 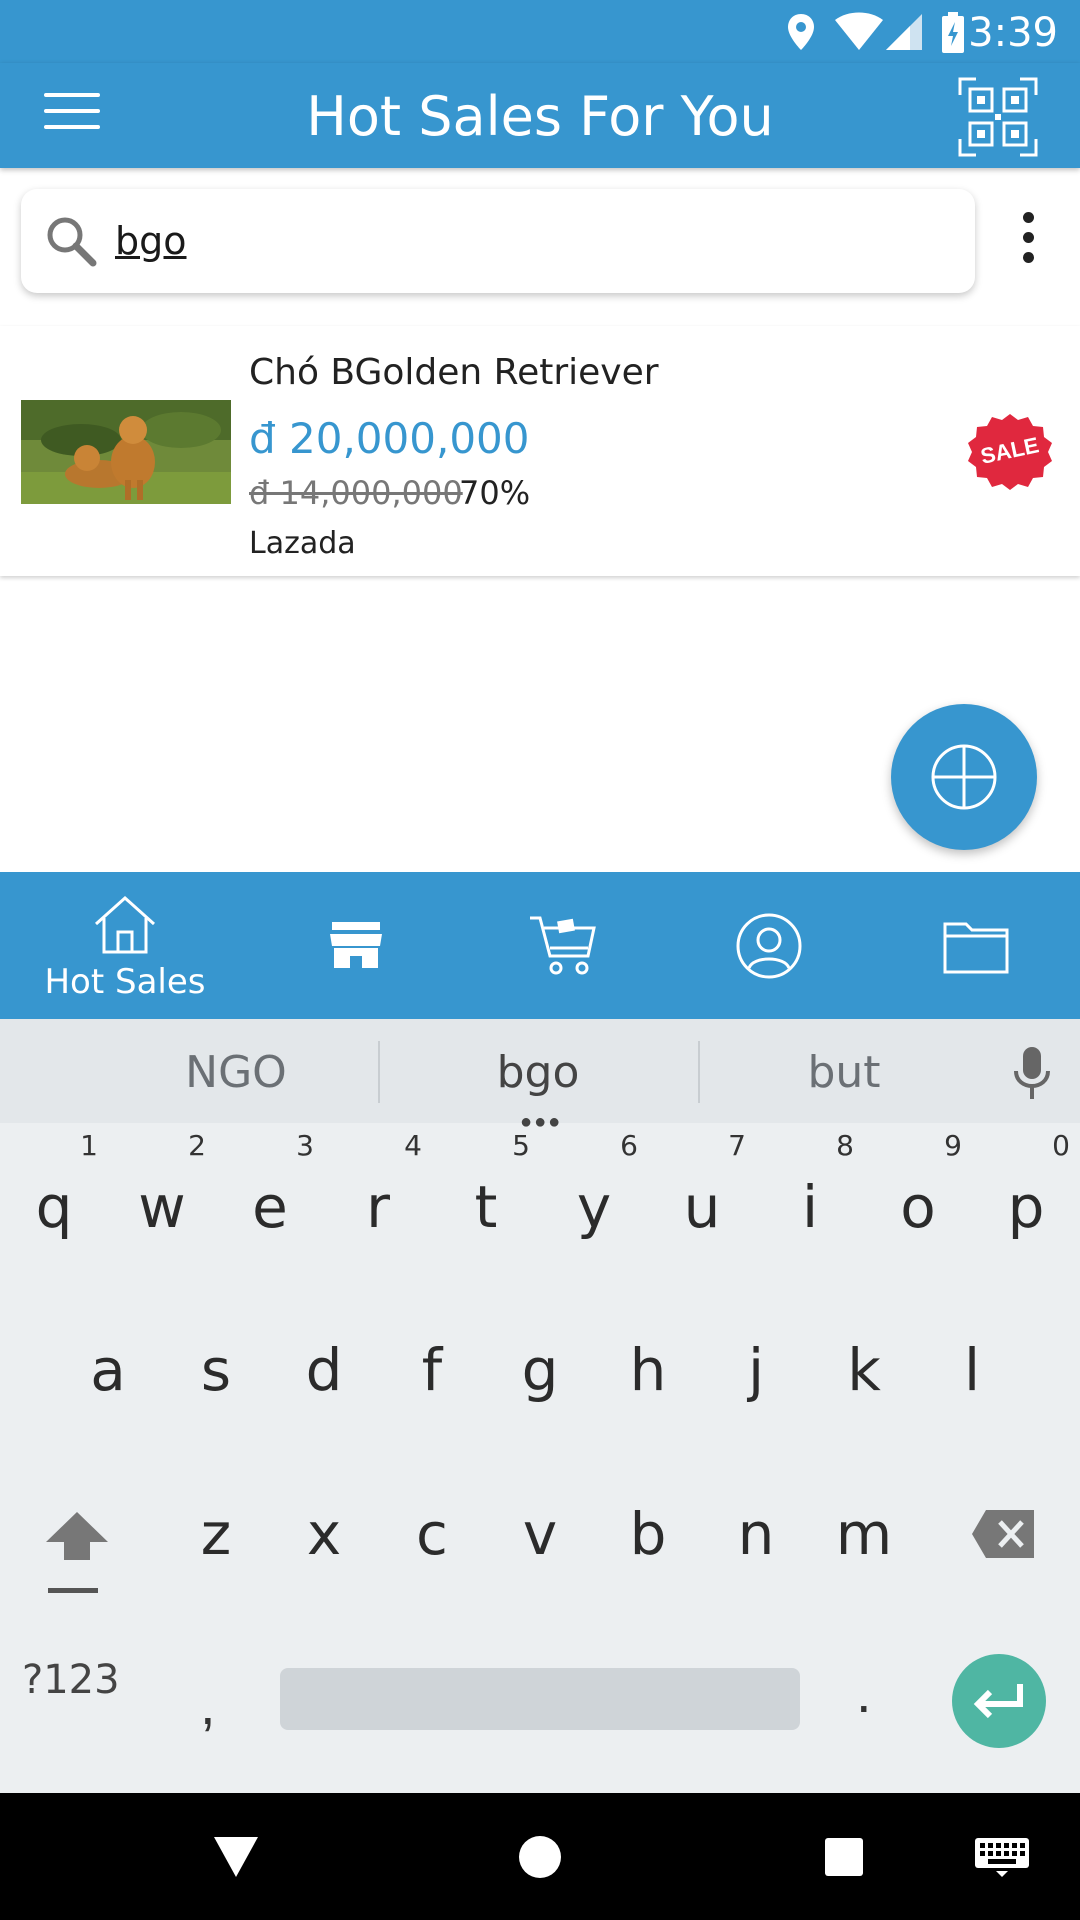 I want to click on key-h: h, so click(x=648, y=1364).